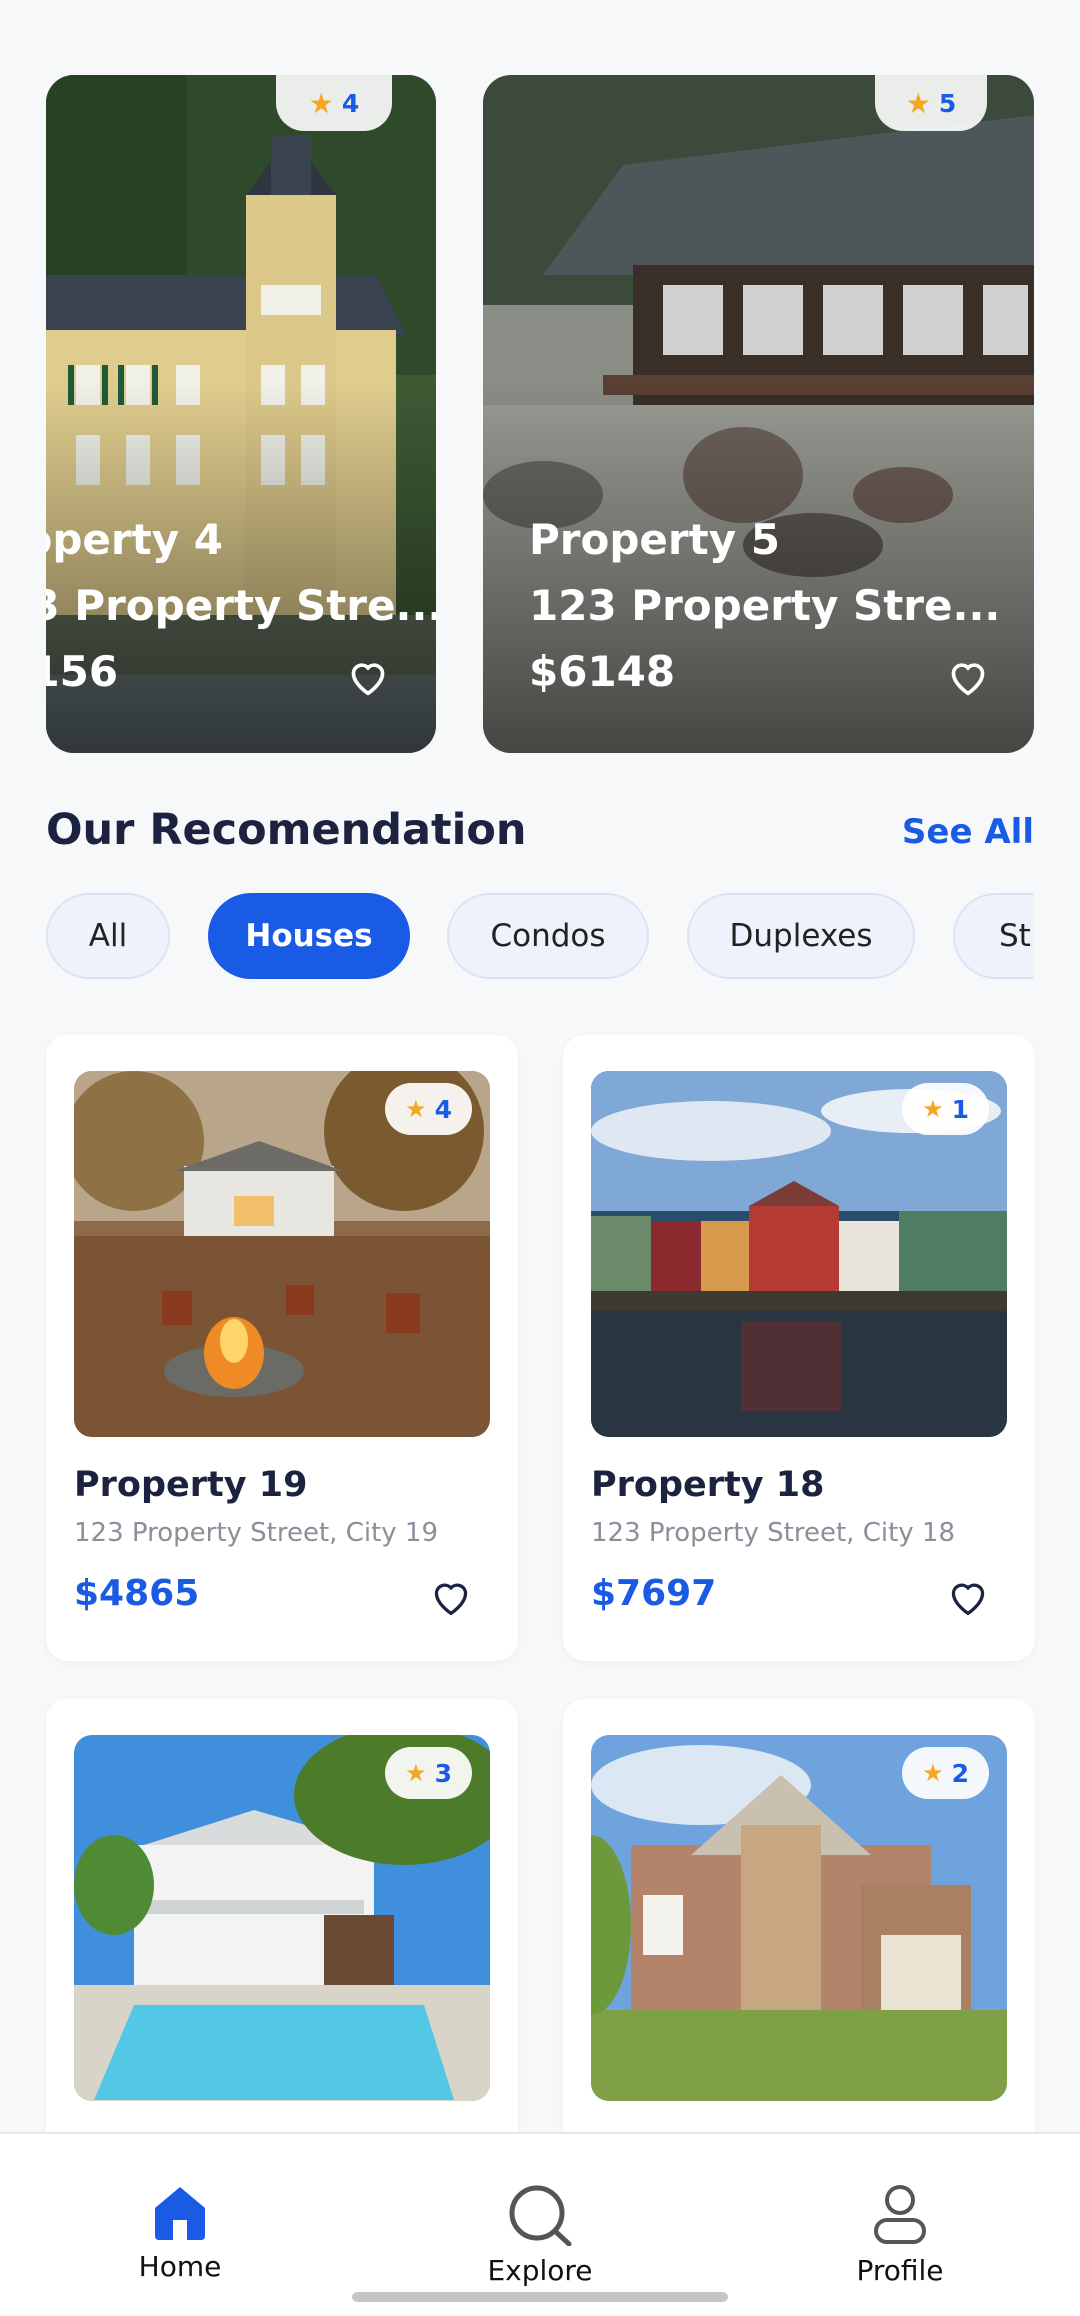  Describe the element at coordinates (602, 671) in the screenshot. I see `featured-price: $6148` at that location.